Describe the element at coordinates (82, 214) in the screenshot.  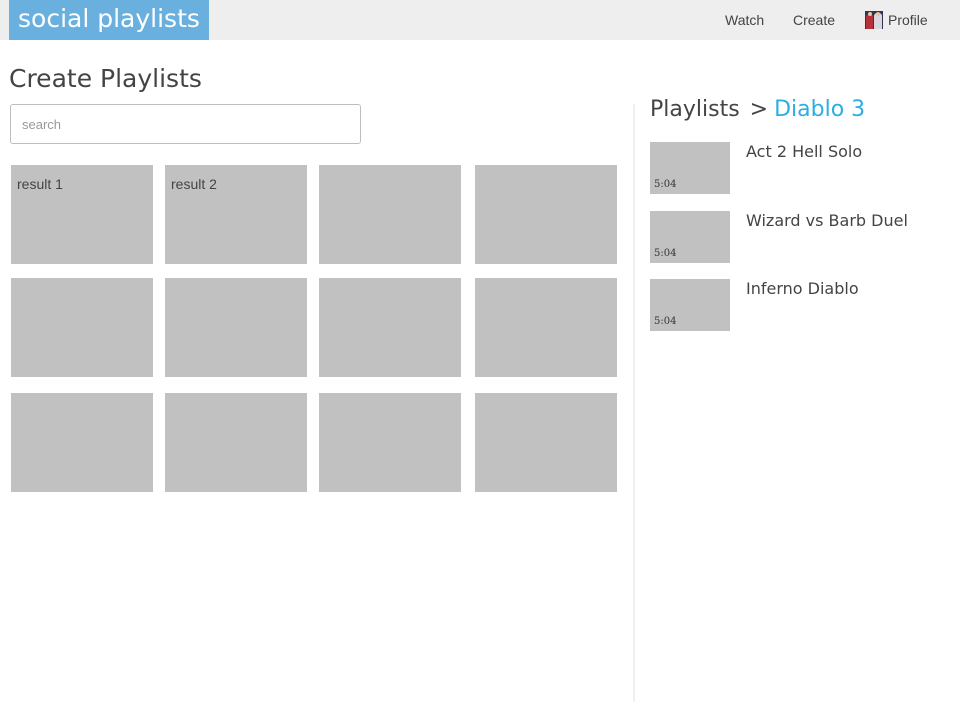
I see `result-tile: result 1` at that location.